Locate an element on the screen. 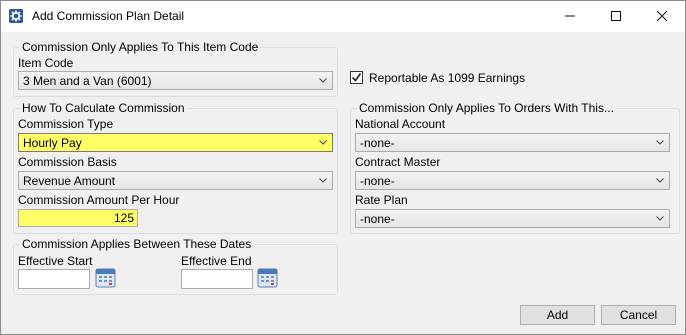 The image size is (686, 335). commission-basis-value: Revenue Amount is located at coordinates (69, 181).